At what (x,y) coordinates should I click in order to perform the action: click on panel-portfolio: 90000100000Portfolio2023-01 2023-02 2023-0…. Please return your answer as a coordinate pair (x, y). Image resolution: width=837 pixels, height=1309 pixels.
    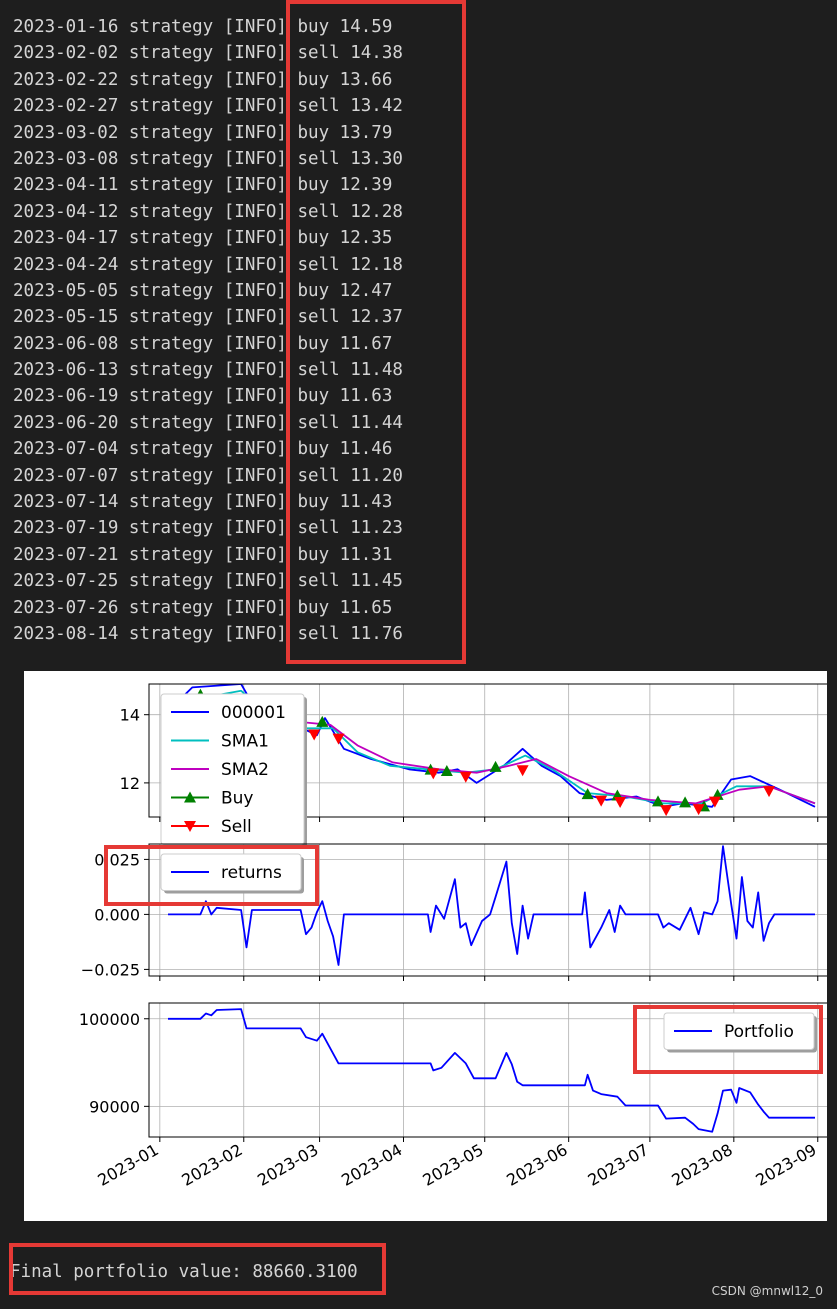
    Looking at the image, I should click on (453, 1096).